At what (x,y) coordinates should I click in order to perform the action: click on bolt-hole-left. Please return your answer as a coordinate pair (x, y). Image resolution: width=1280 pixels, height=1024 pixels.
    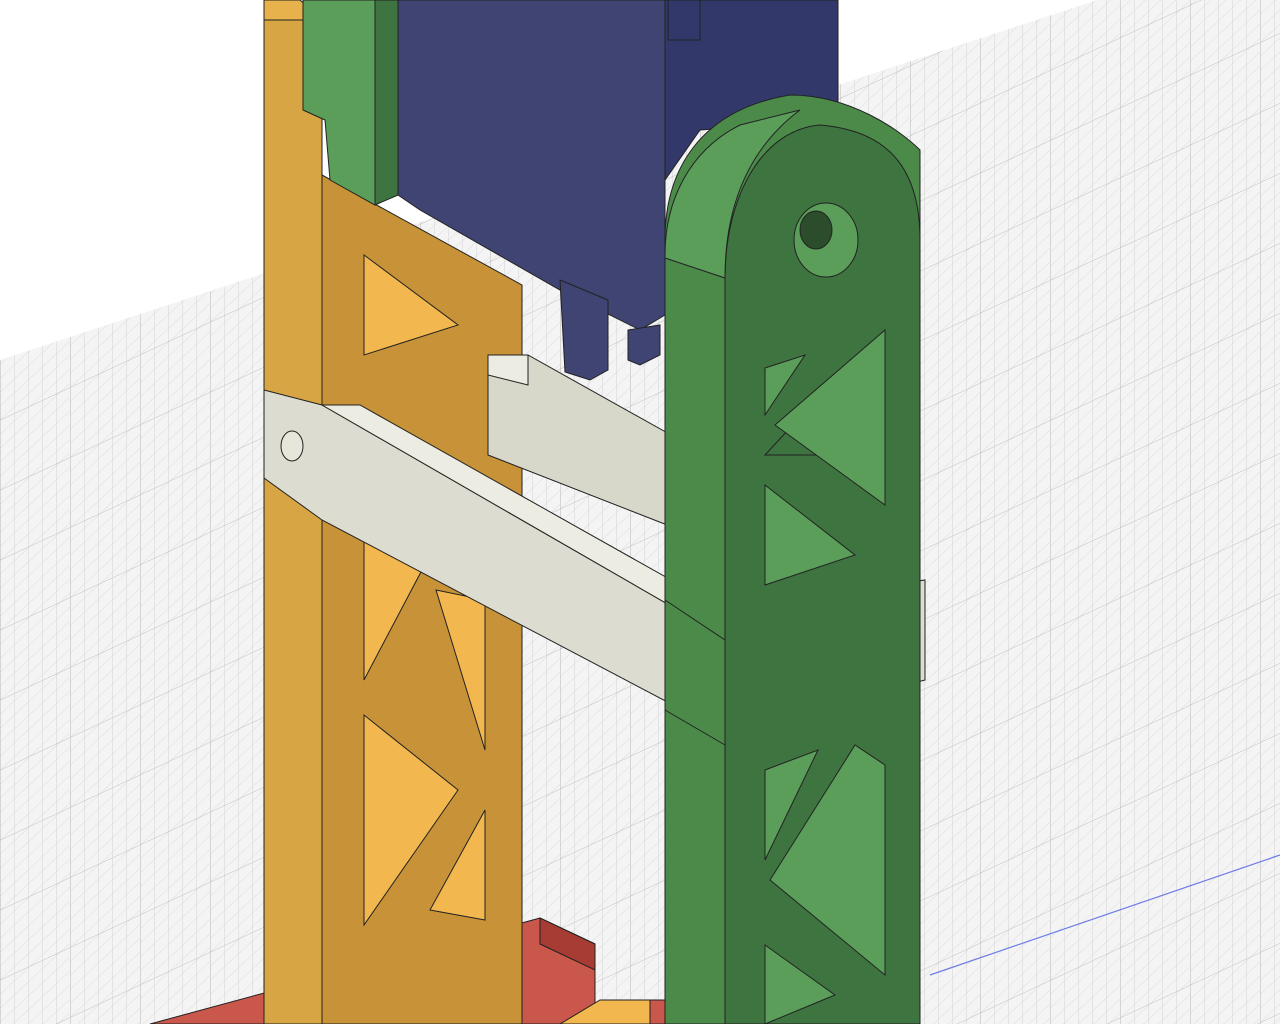
    Looking at the image, I should click on (292, 446).